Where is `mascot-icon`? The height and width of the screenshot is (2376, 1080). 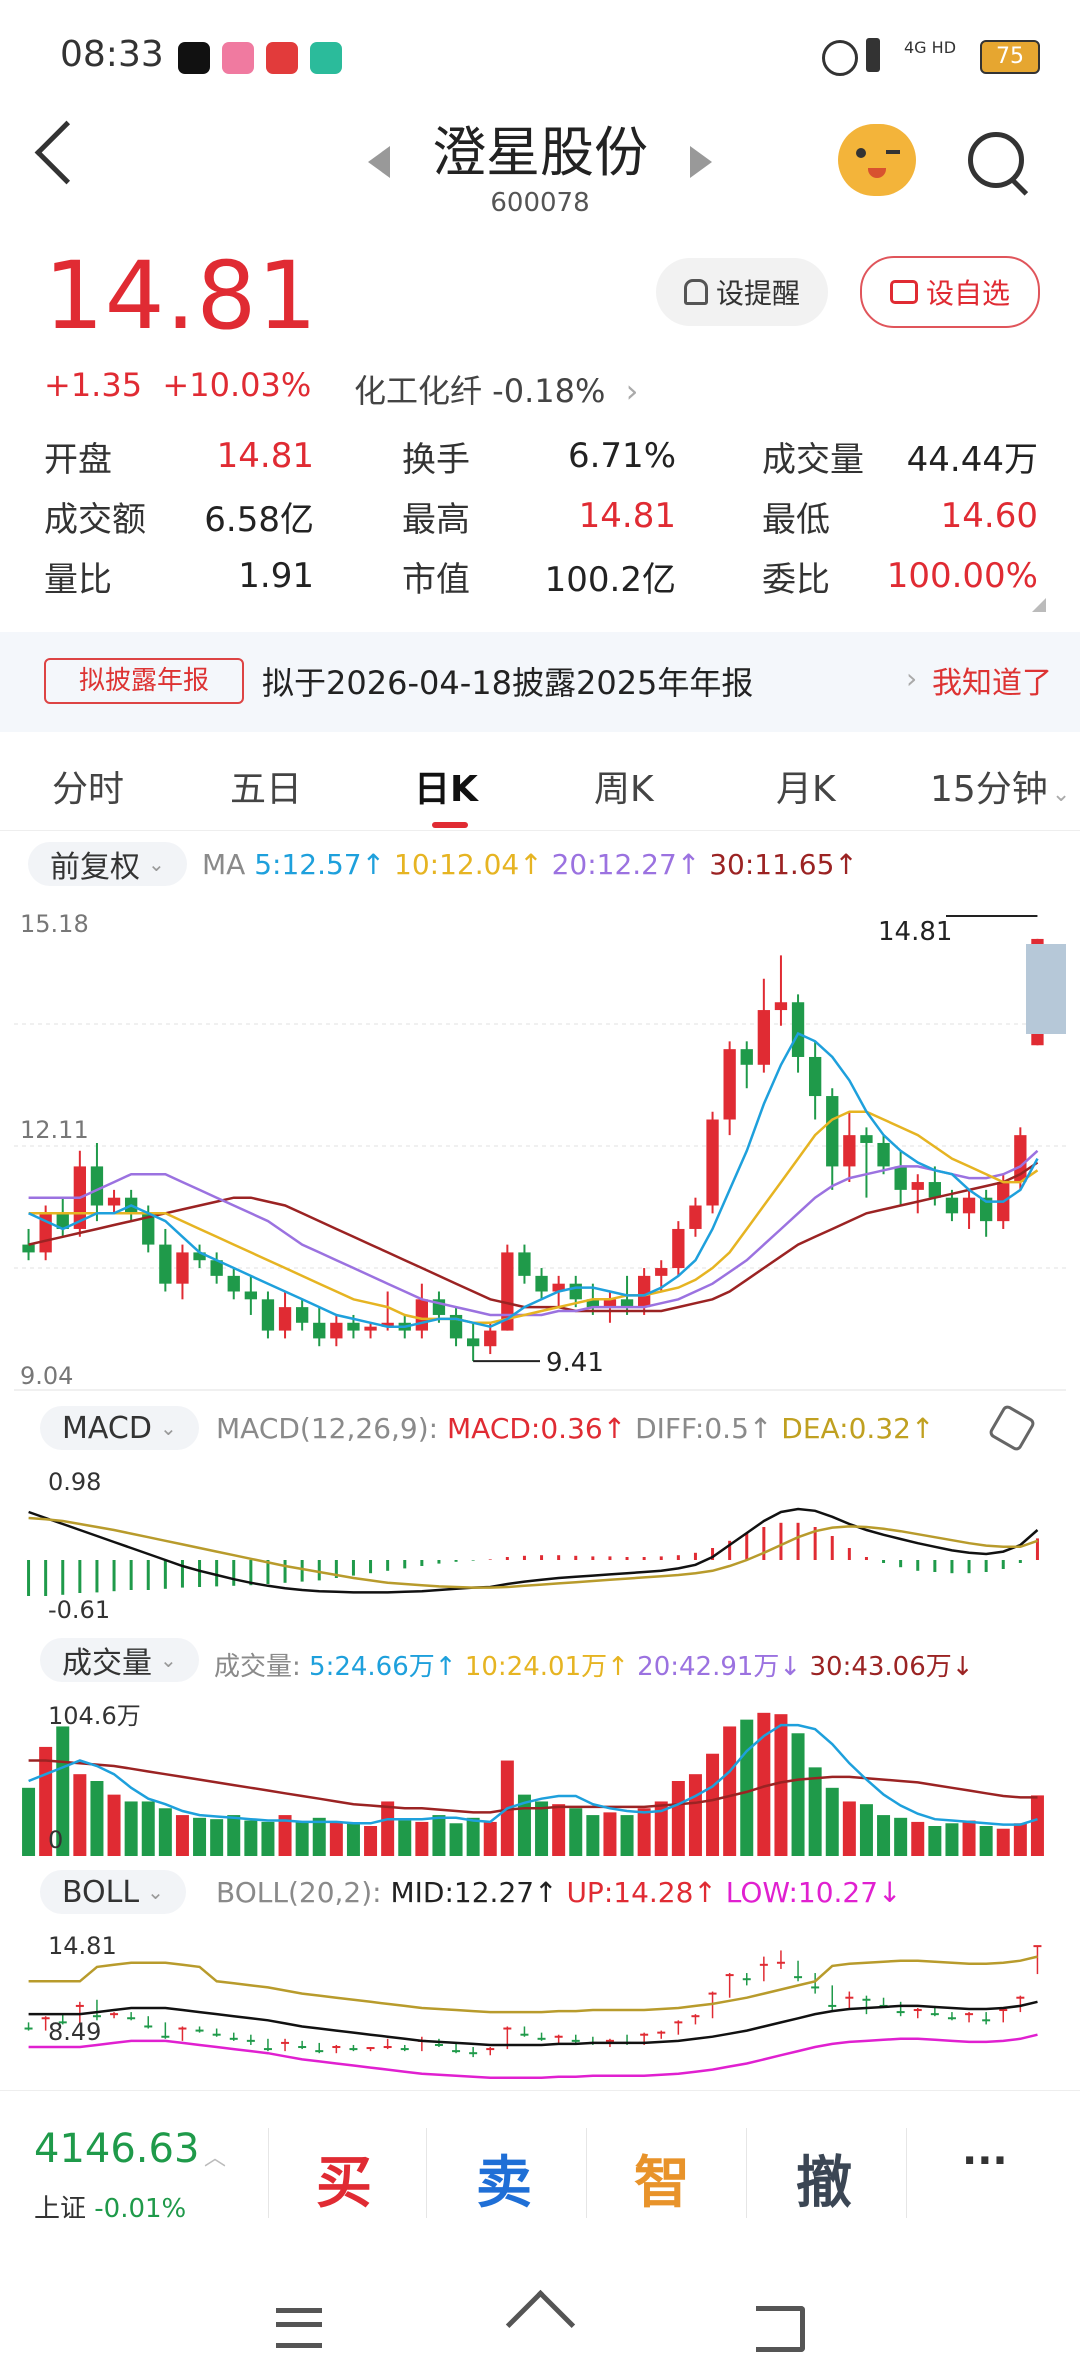
mascot-icon is located at coordinates (877, 160).